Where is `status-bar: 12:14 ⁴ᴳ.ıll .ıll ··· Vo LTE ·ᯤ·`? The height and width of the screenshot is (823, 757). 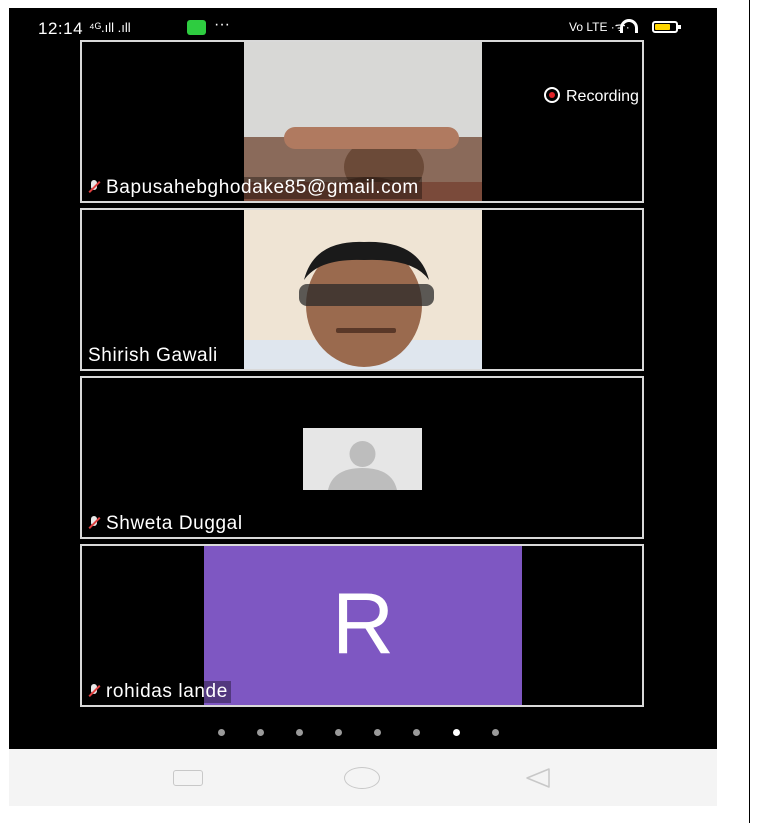
status-bar: 12:14 ⁴ᴳ.ıll .ıll ··· Vo LTE ·ᯤ· is located at coordinates (363, 25).